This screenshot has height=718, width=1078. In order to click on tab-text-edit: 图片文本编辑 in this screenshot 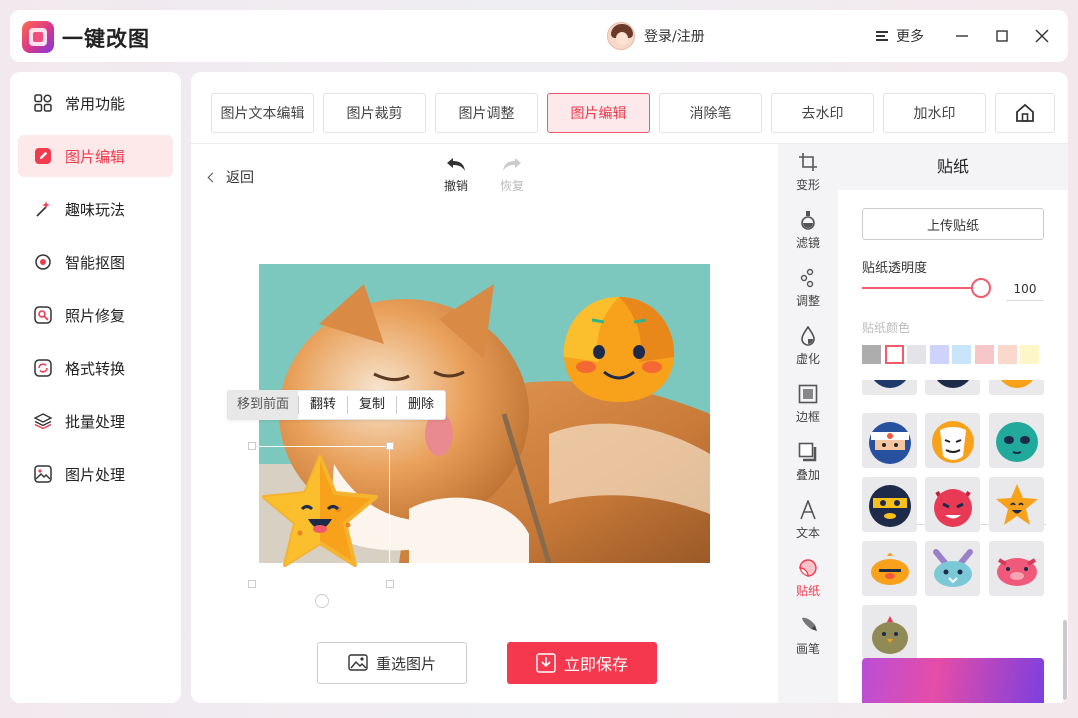, I will do `click(262, 113)`.